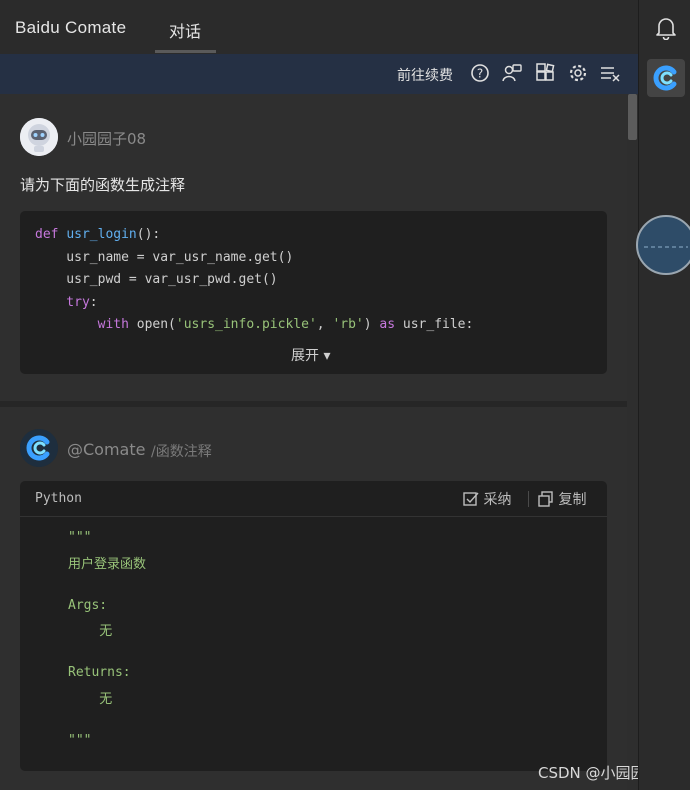  I want to click on code-token: ():, so click(148, 234).